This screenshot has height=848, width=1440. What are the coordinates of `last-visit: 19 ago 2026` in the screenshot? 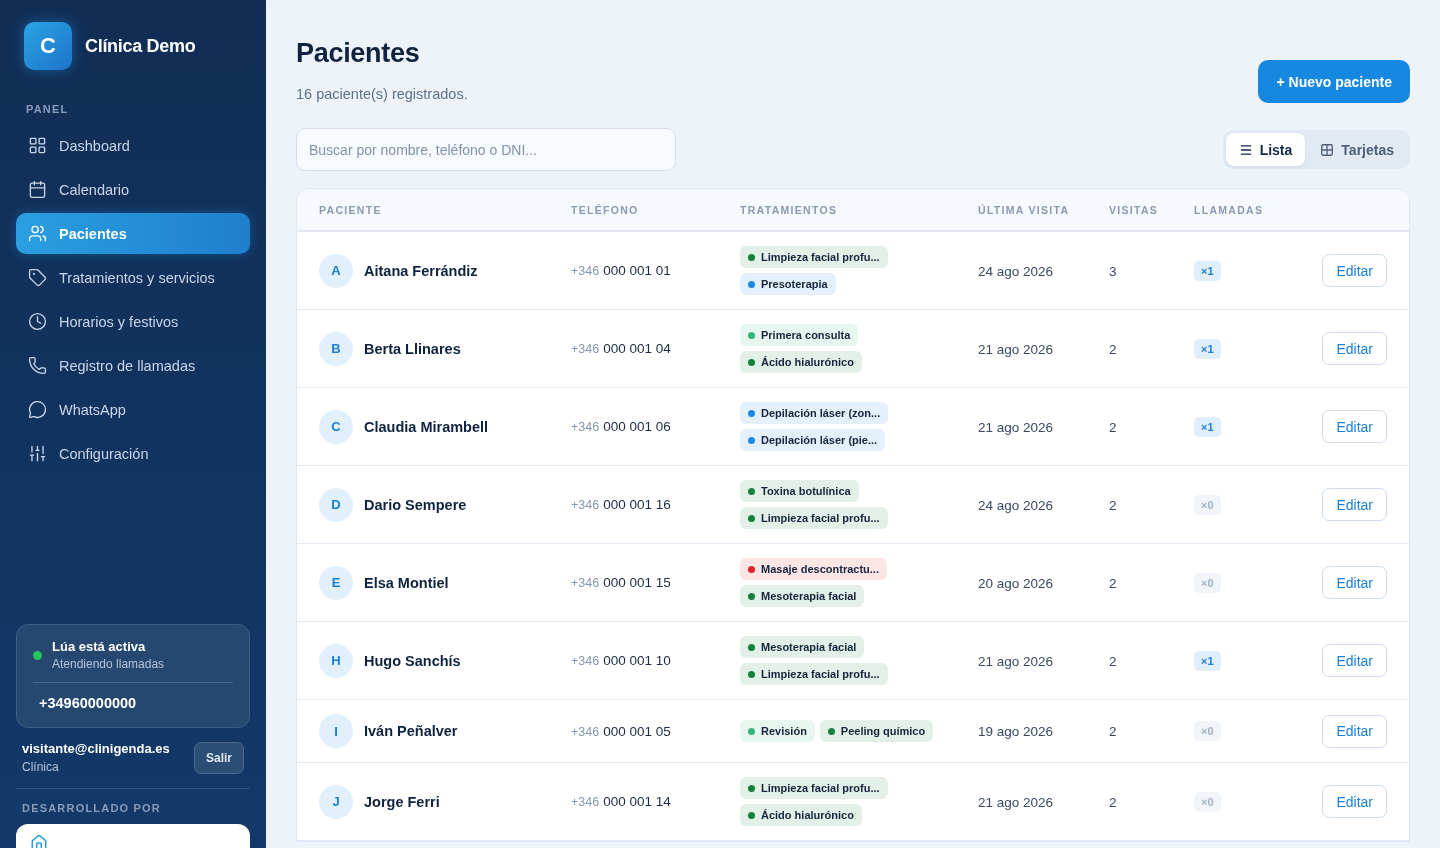 It's located at (1016, 731).